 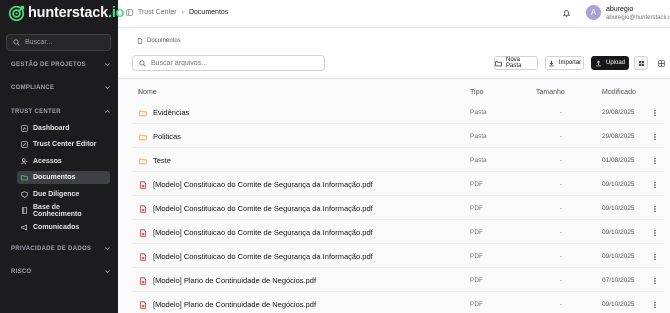 What do you see at coordinates (61, 64) in the screenshot?
I see `section-gestao-de-projetos: GESTÃO DE PROJETOS` at bounding box center [61, 64].